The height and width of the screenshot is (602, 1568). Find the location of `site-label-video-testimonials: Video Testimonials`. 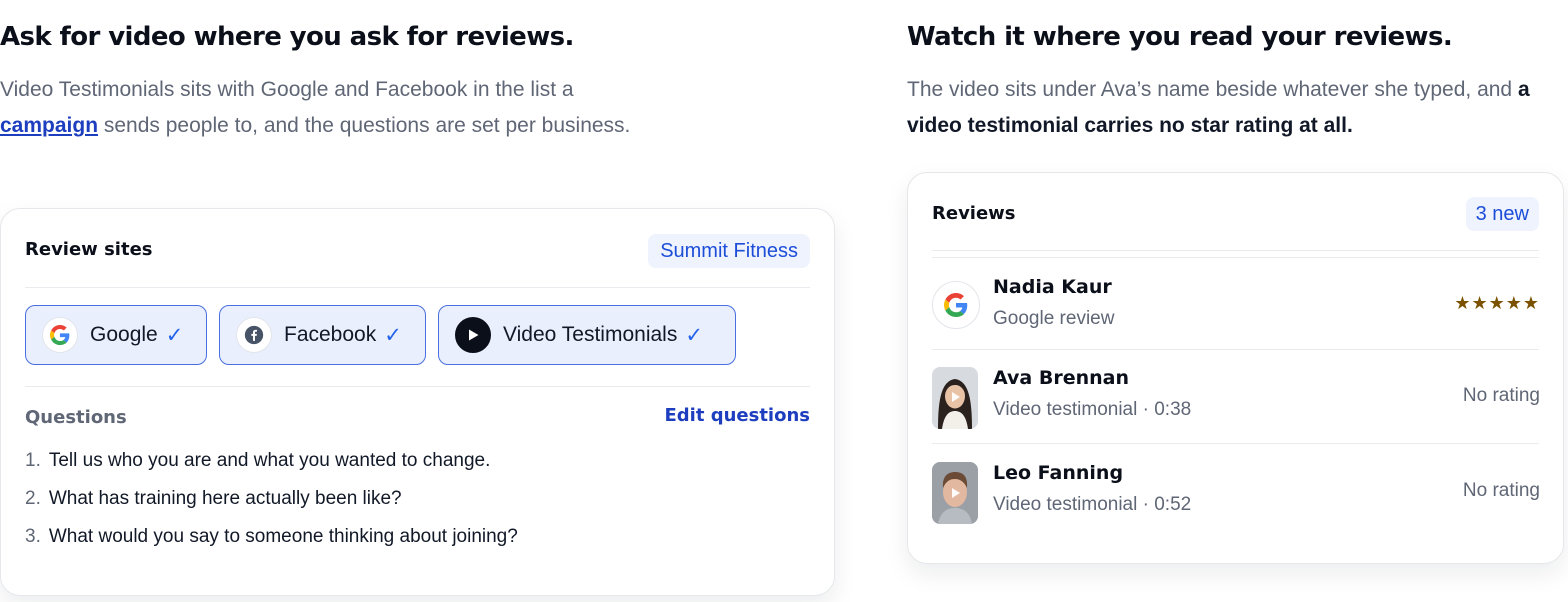

site-label-video-testimonials: Video Testimonials is located at coordinates (590, 334).